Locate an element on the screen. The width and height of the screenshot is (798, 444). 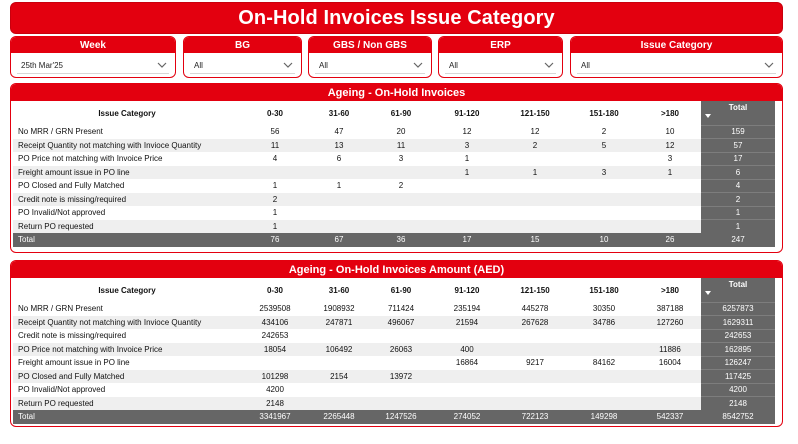
row-label: Total is located at coordinates (127, 417).